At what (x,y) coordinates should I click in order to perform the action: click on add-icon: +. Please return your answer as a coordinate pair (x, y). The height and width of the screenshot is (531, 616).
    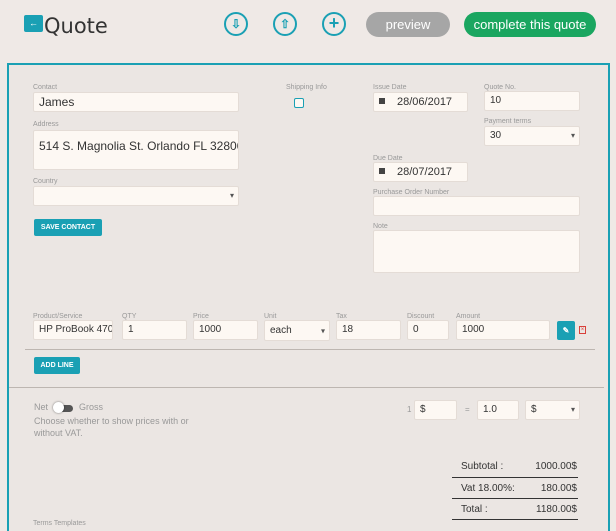
    Looking at the image, I should click on (334, 24).